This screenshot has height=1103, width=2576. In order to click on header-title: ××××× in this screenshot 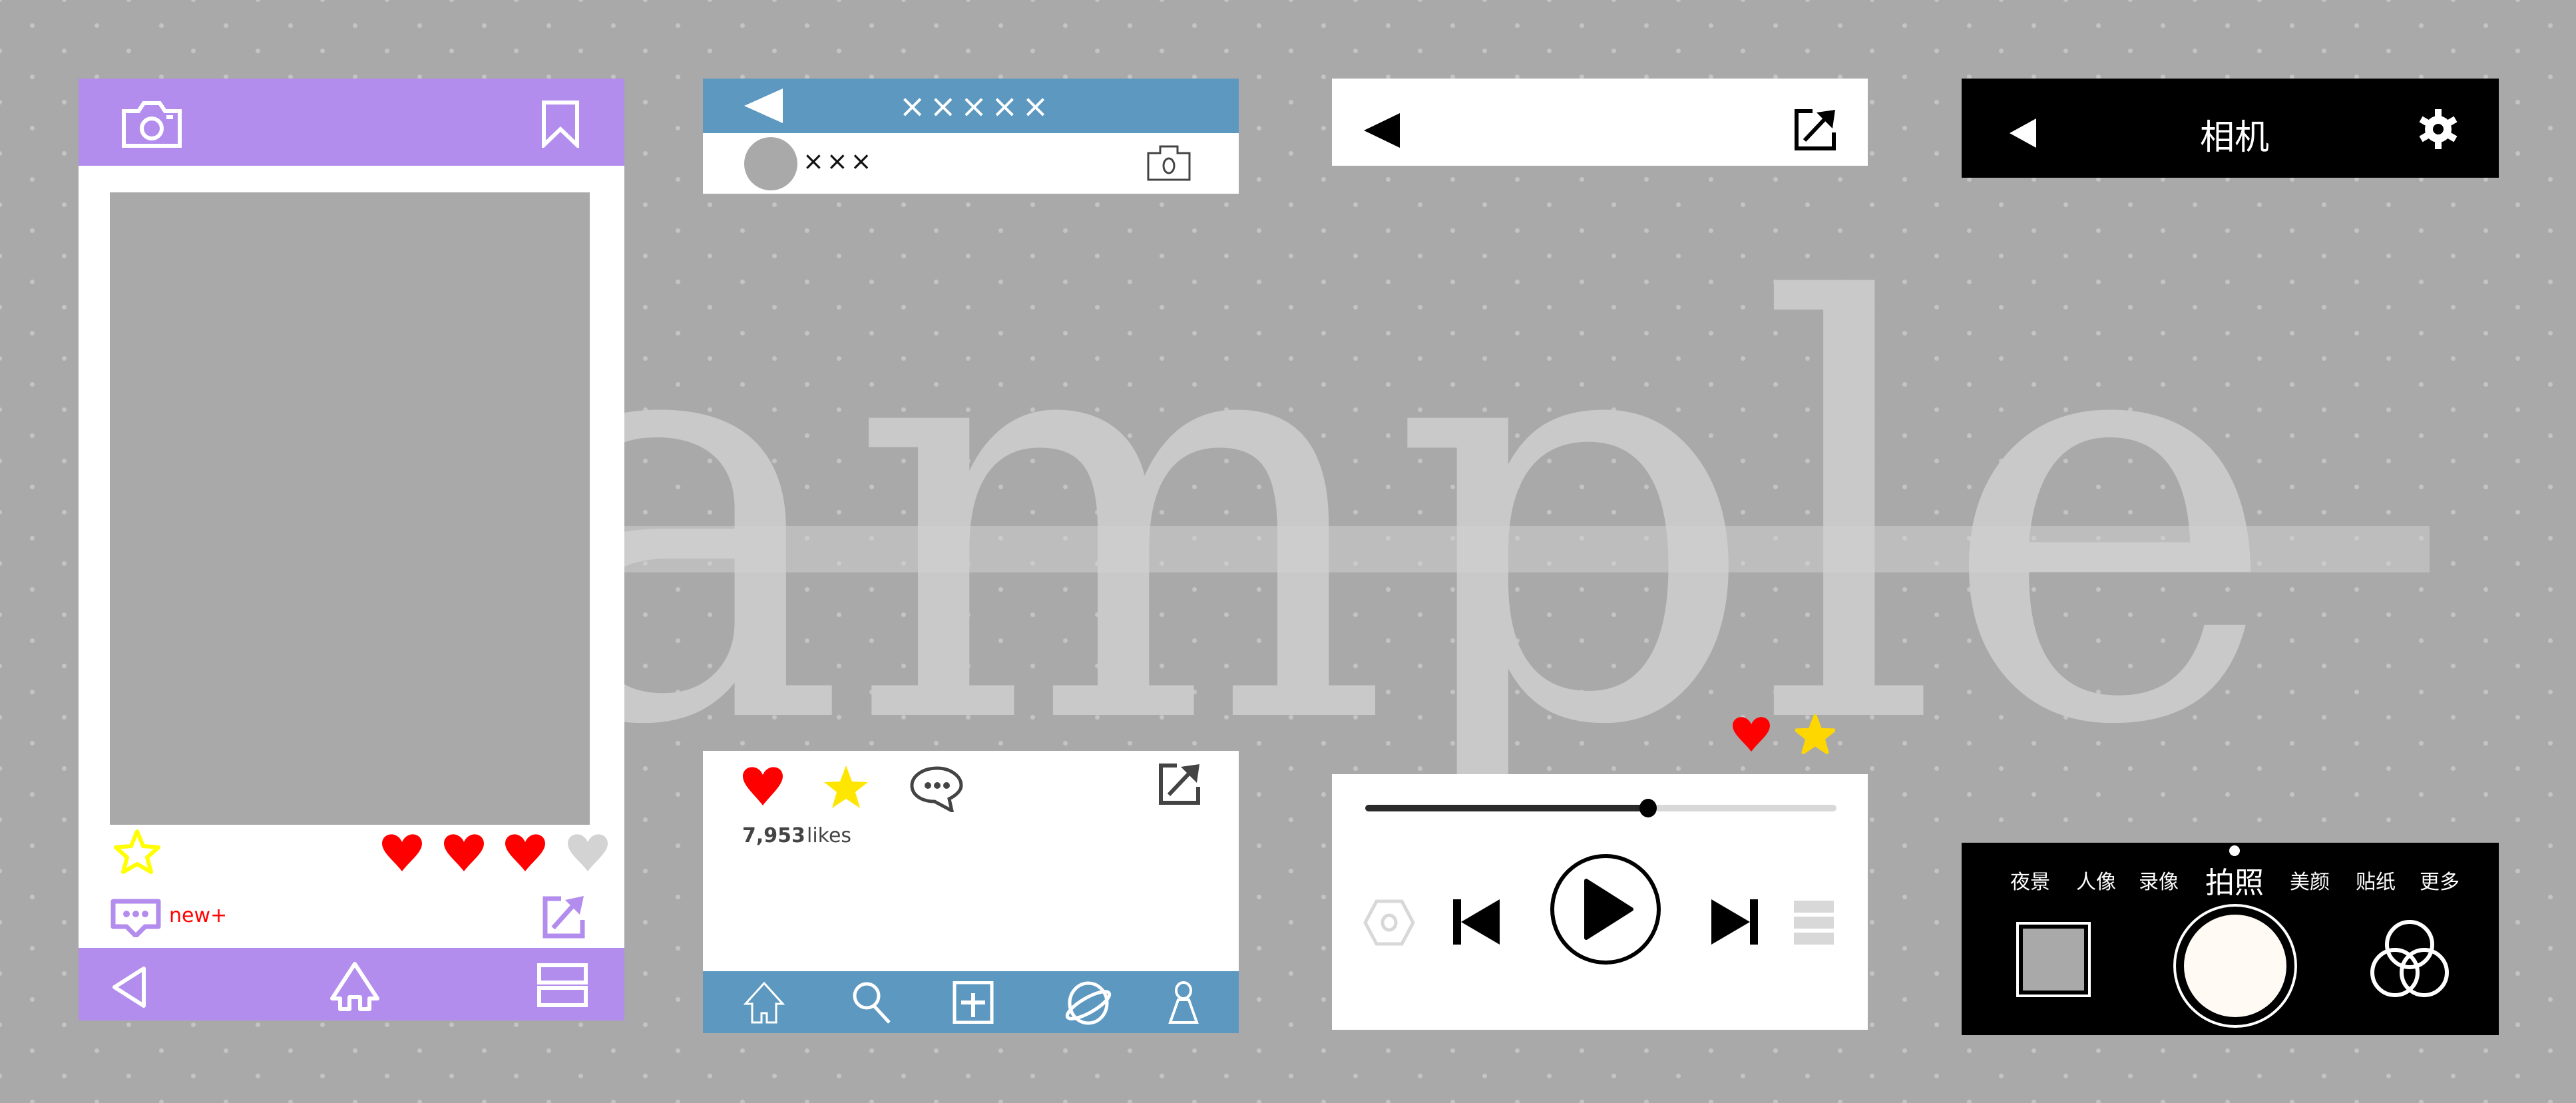, I will do `click(976, 106)`.